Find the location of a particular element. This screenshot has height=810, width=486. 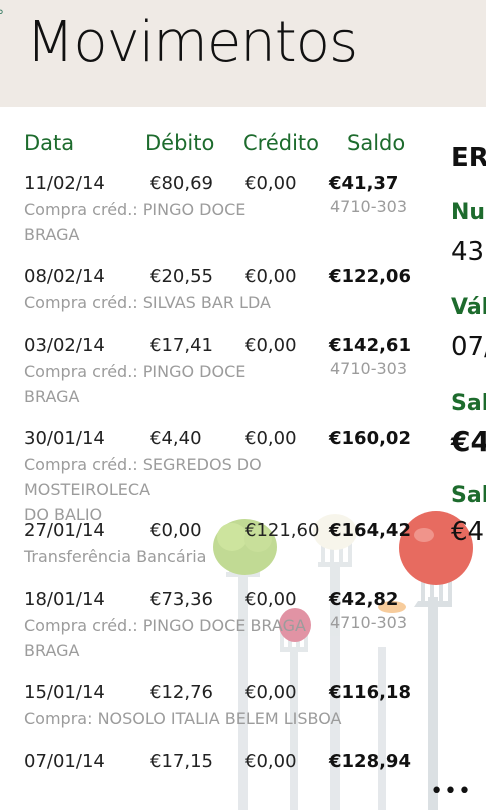

side-panel-title: ER is located at coordinates (468, 158).